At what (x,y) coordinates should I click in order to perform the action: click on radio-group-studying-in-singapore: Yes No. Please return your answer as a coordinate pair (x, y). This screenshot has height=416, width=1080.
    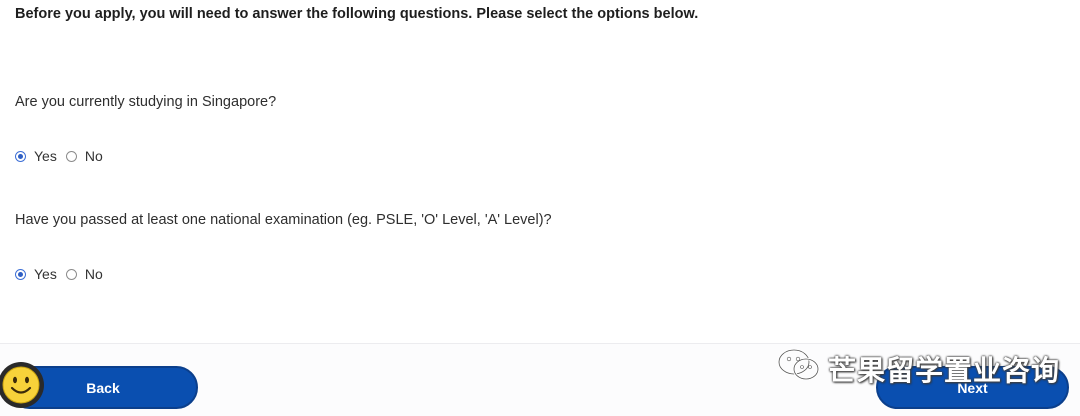
    Looking at the image, I should click on (63, 156).